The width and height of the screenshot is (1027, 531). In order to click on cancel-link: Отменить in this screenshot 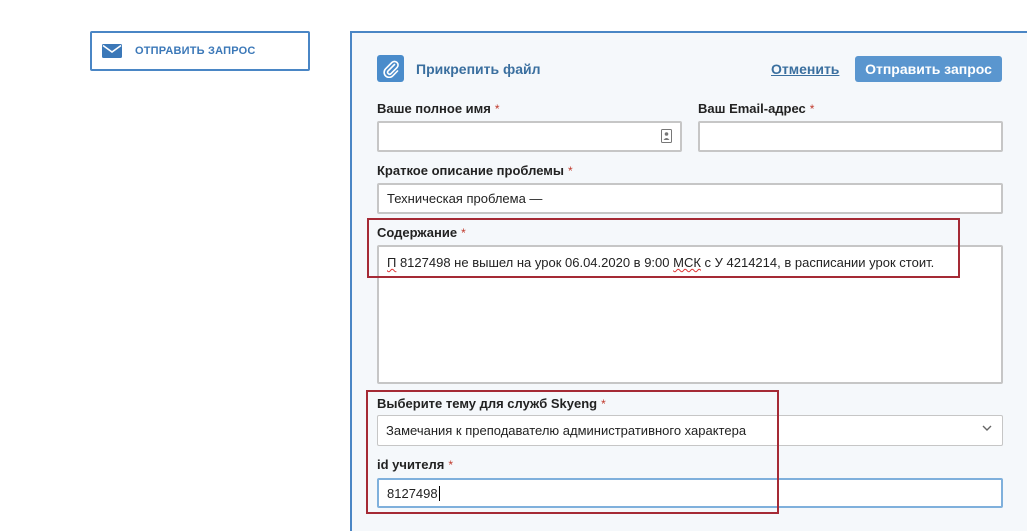, I will do `click(805, 69)`.